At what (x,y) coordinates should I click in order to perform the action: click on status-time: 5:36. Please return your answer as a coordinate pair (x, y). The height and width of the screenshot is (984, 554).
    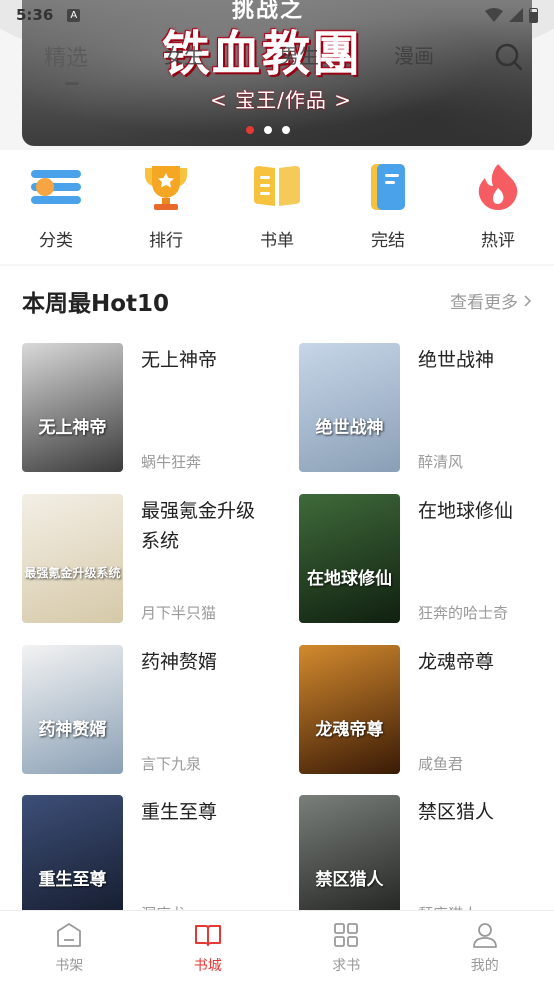
    Looking at the image, I should click on (35, 15).